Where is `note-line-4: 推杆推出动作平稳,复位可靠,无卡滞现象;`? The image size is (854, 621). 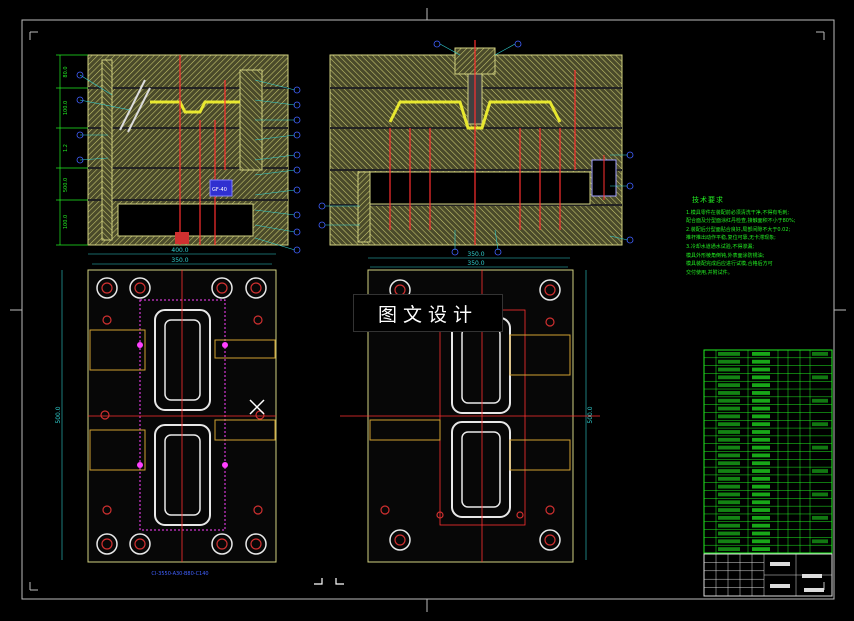 note-line-4: 推杆推出动作平稳,复位可靠,无卡滞现象; is located at coordinates (731, 238).